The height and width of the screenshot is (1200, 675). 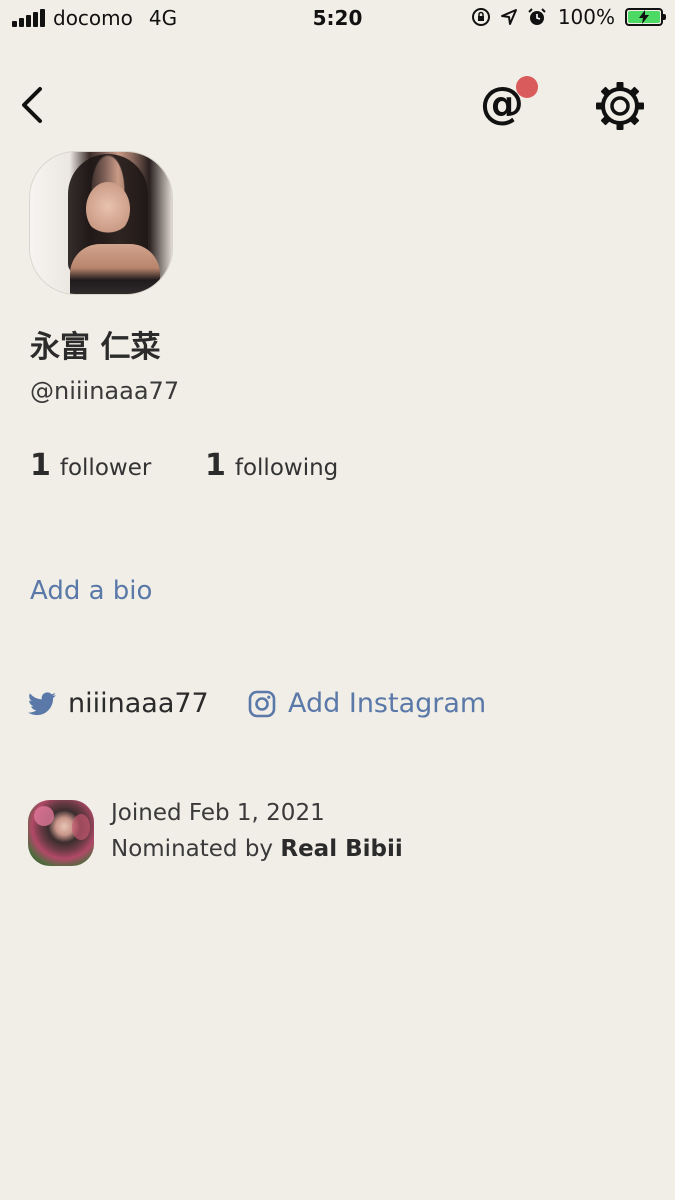 What do you see at coordinates (101, 223) in the screenshot?
I see `profile-avatar` at bounding box center [101, 223].